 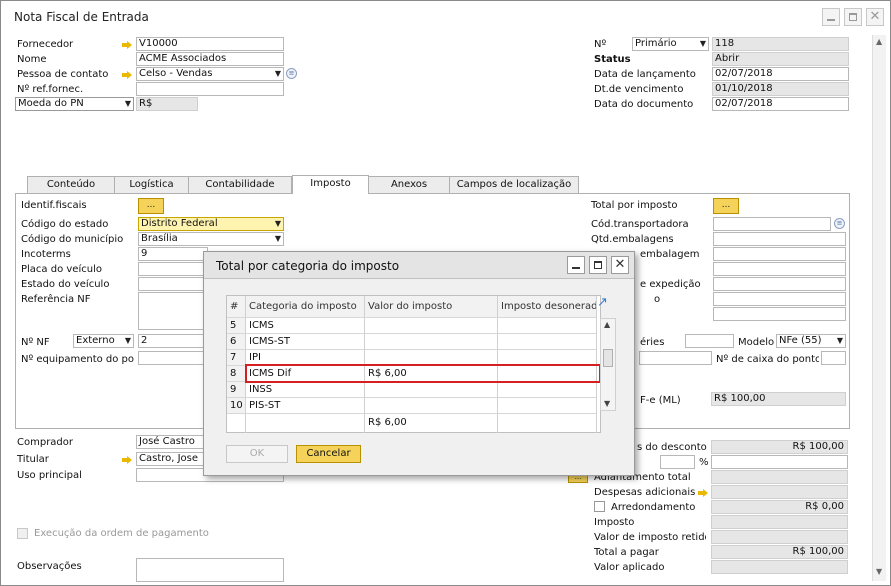 What do you see at coordinates (772, 224) in the screenshot?
I see `transportadora-field` at bounding box center [772, 224].